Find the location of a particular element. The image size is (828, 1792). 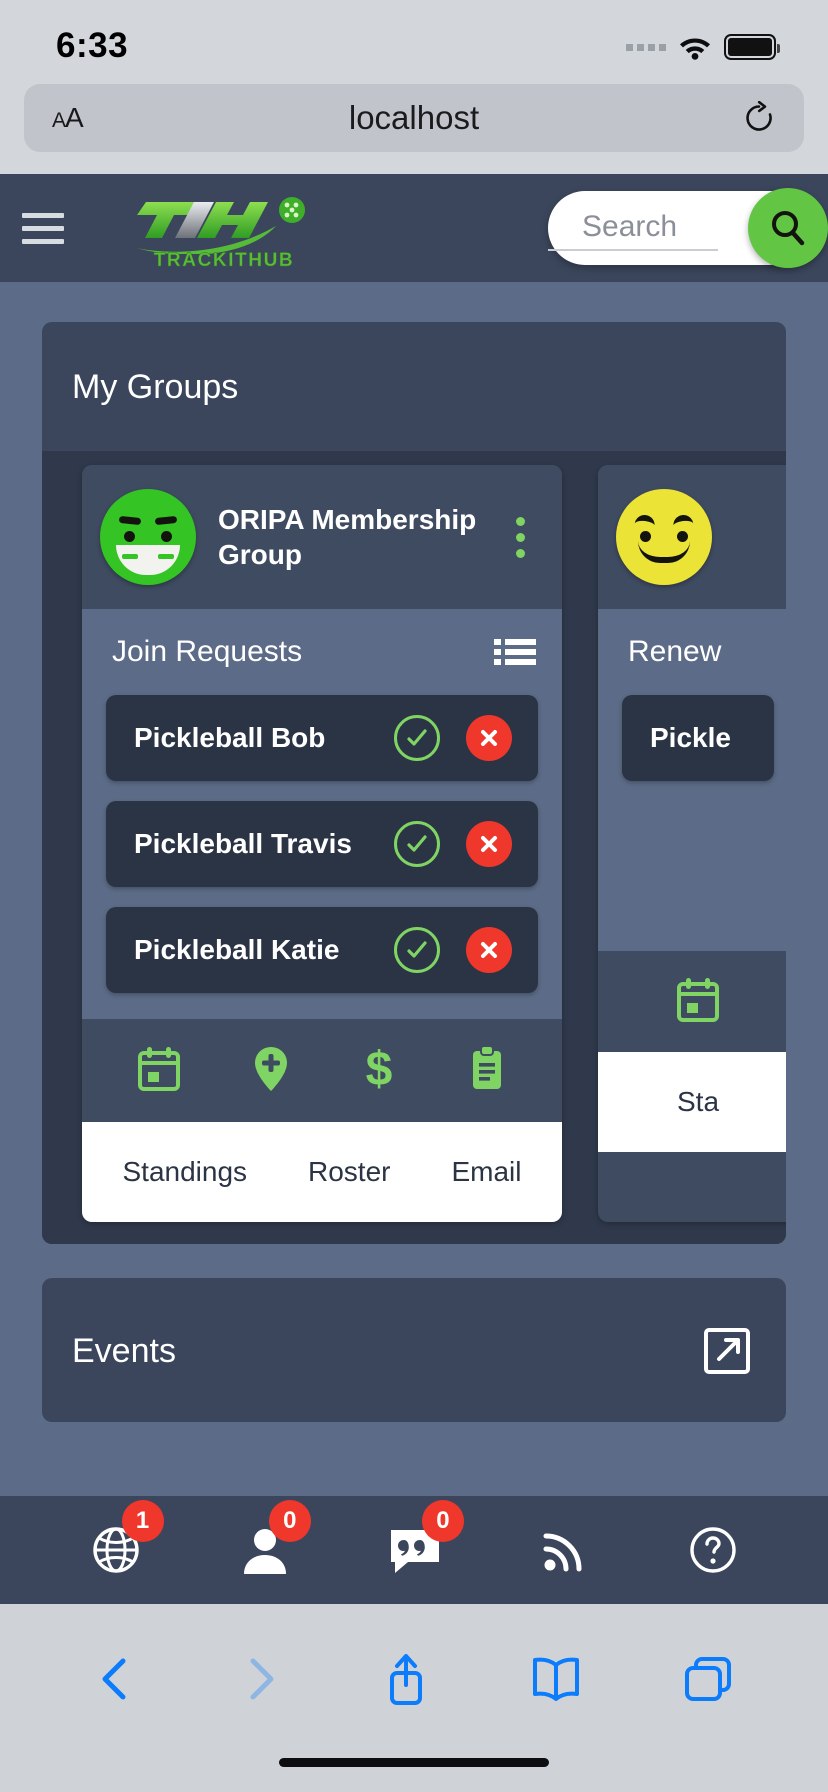

request-name: Pickleball Katie is located at coordinates (237, 949).